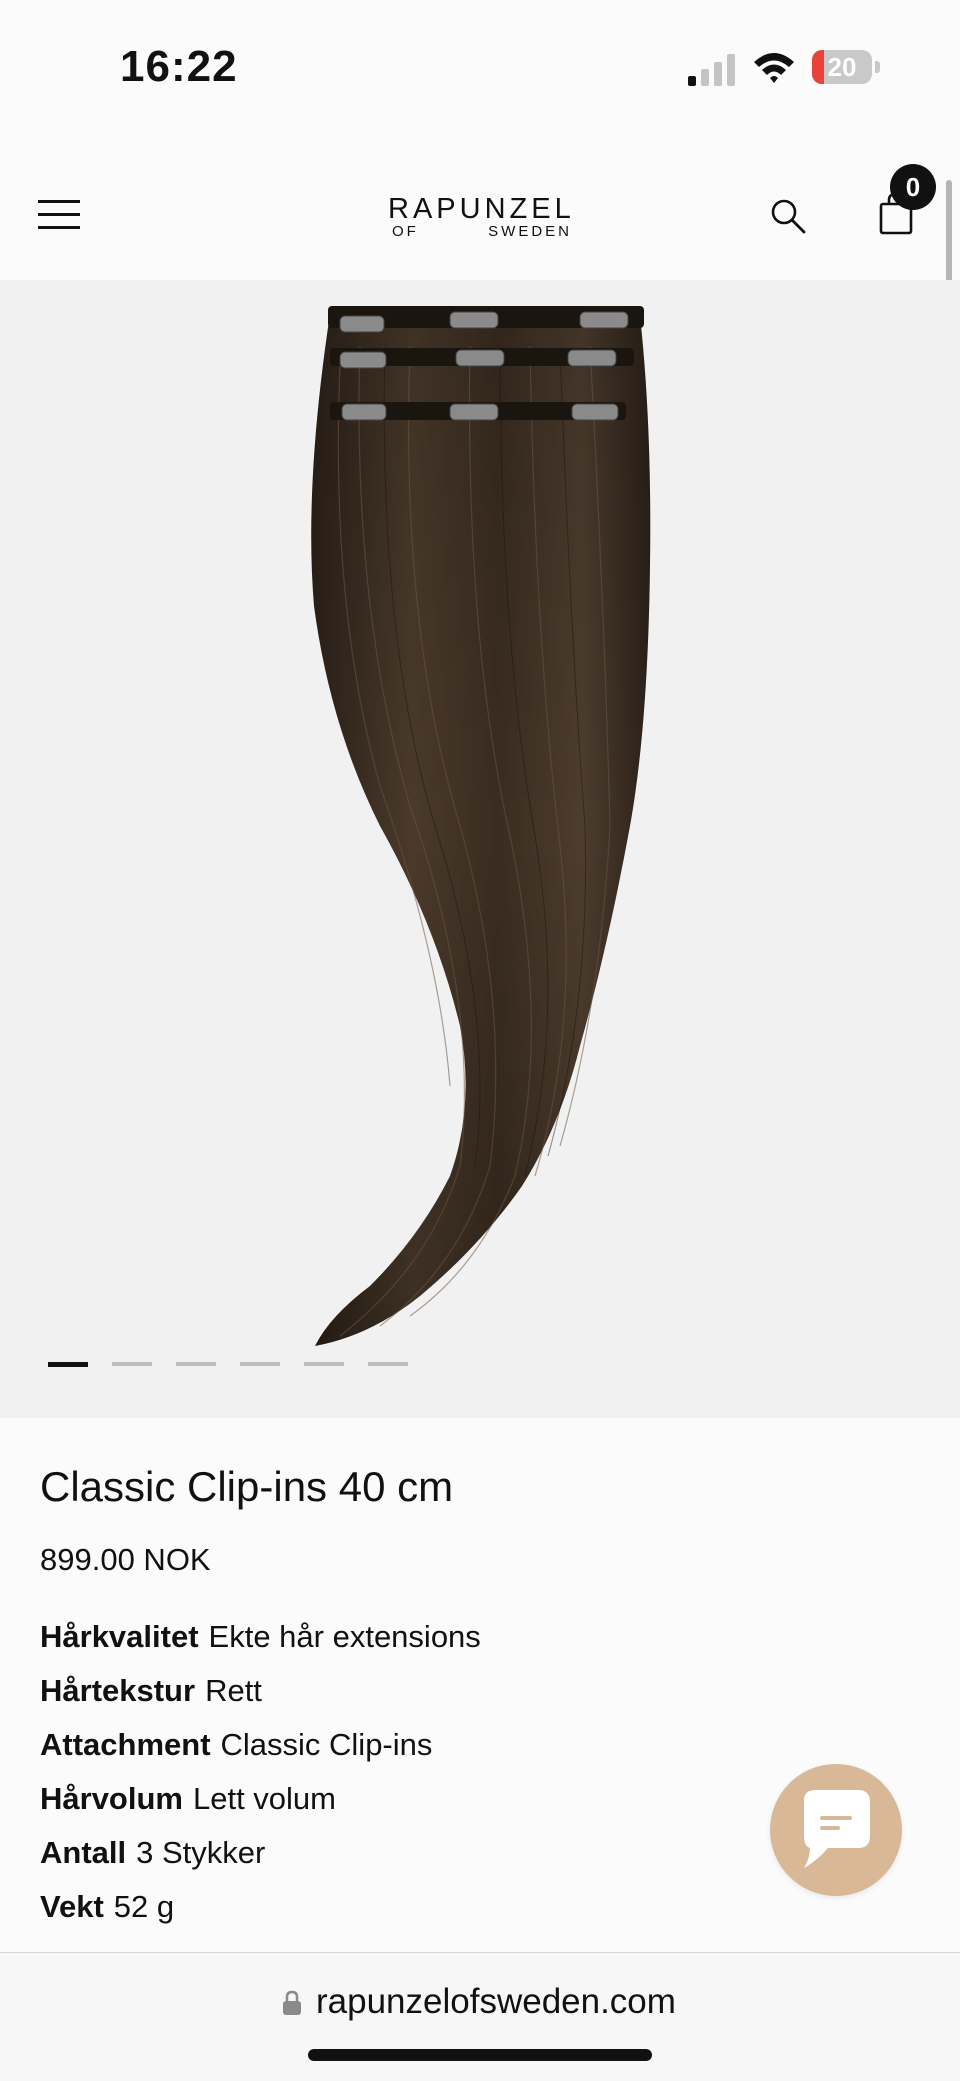  What do you see at coordinates (877, 67) in the screenshot?
I see `battery-cap` at bounding box center [877, 67].